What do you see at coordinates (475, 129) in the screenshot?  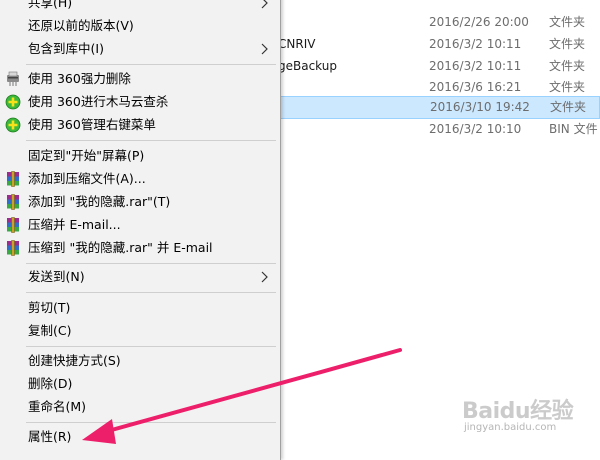 I see `file-date: 2016/3/2 10:10` at bounding box center [475, 129].